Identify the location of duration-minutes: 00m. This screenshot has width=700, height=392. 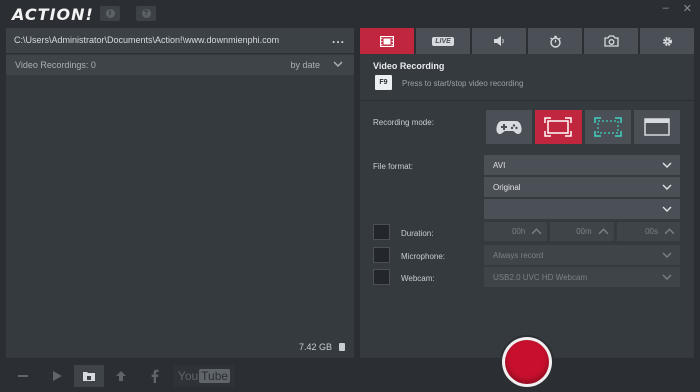
(584, 231).